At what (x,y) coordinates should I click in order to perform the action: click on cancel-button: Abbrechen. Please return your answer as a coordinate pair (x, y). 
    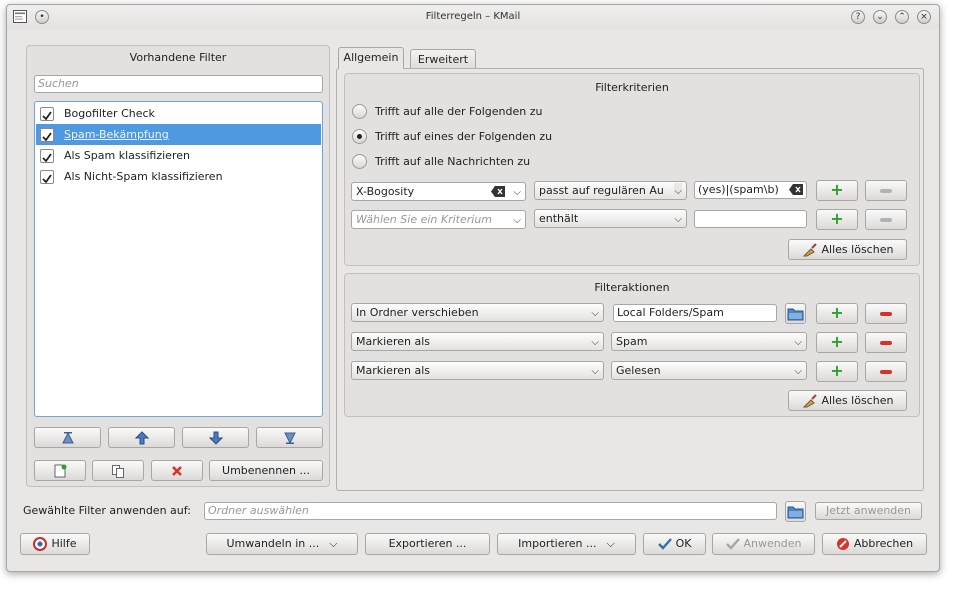
    Looking at the image, I should click on (874, 544).